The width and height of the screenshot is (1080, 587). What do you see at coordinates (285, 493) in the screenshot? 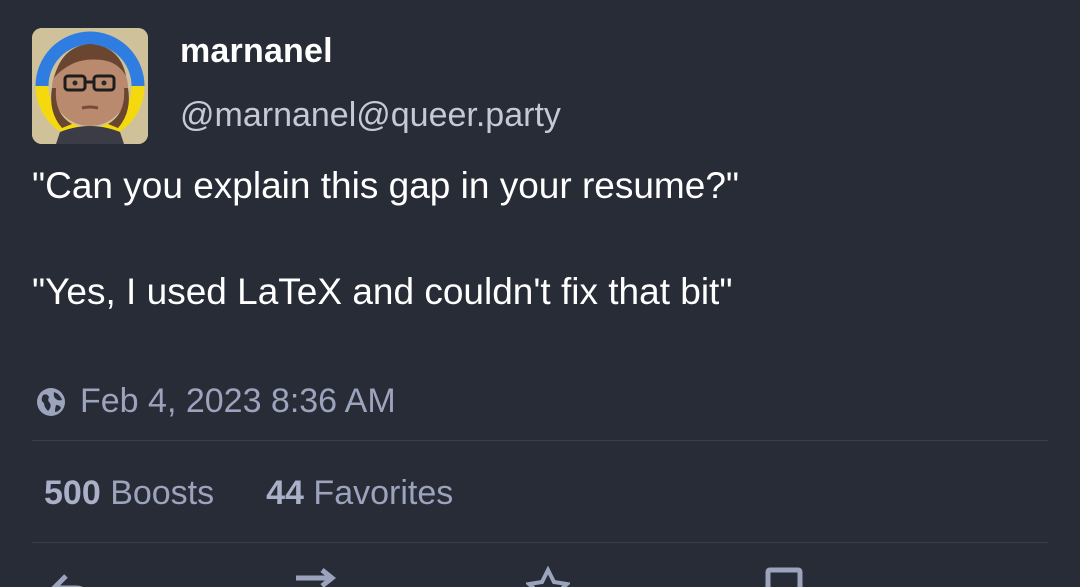
I see `favorites-count: 44` at bounding box center [285, 493].